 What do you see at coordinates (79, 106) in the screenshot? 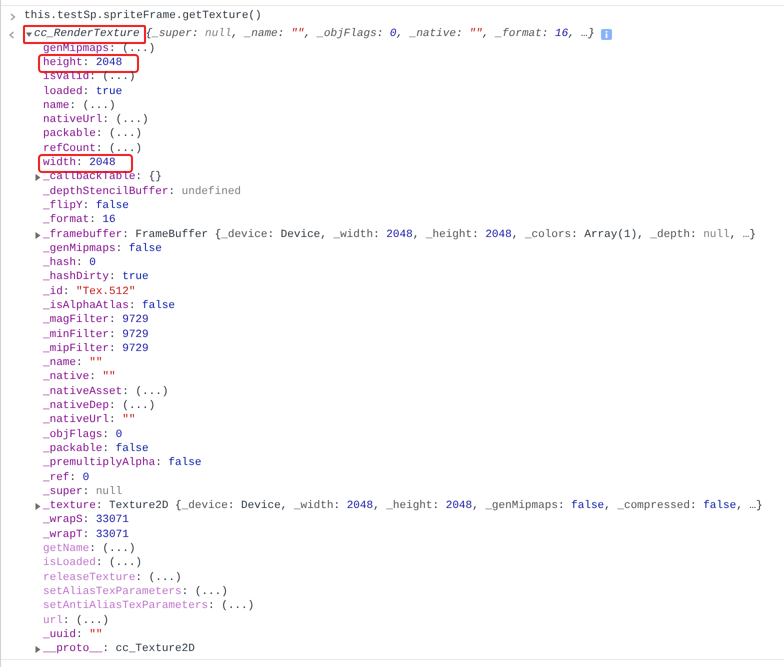
I see `property-line: name: (...)` at bounding box center [79, 106].